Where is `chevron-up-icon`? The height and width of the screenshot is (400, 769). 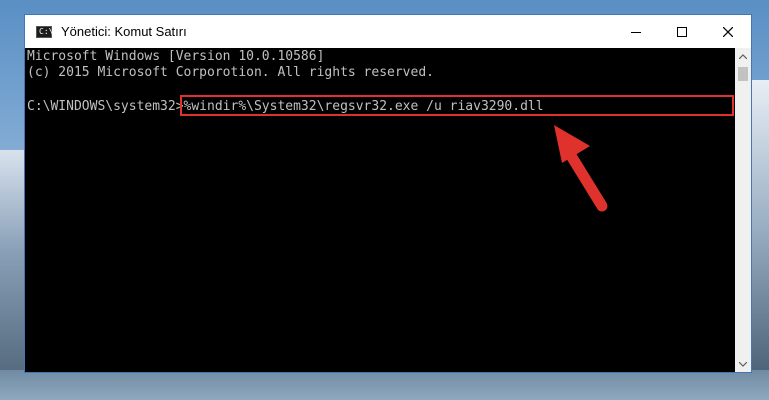 chevron-up-icon is located at coordinates (743, 56).